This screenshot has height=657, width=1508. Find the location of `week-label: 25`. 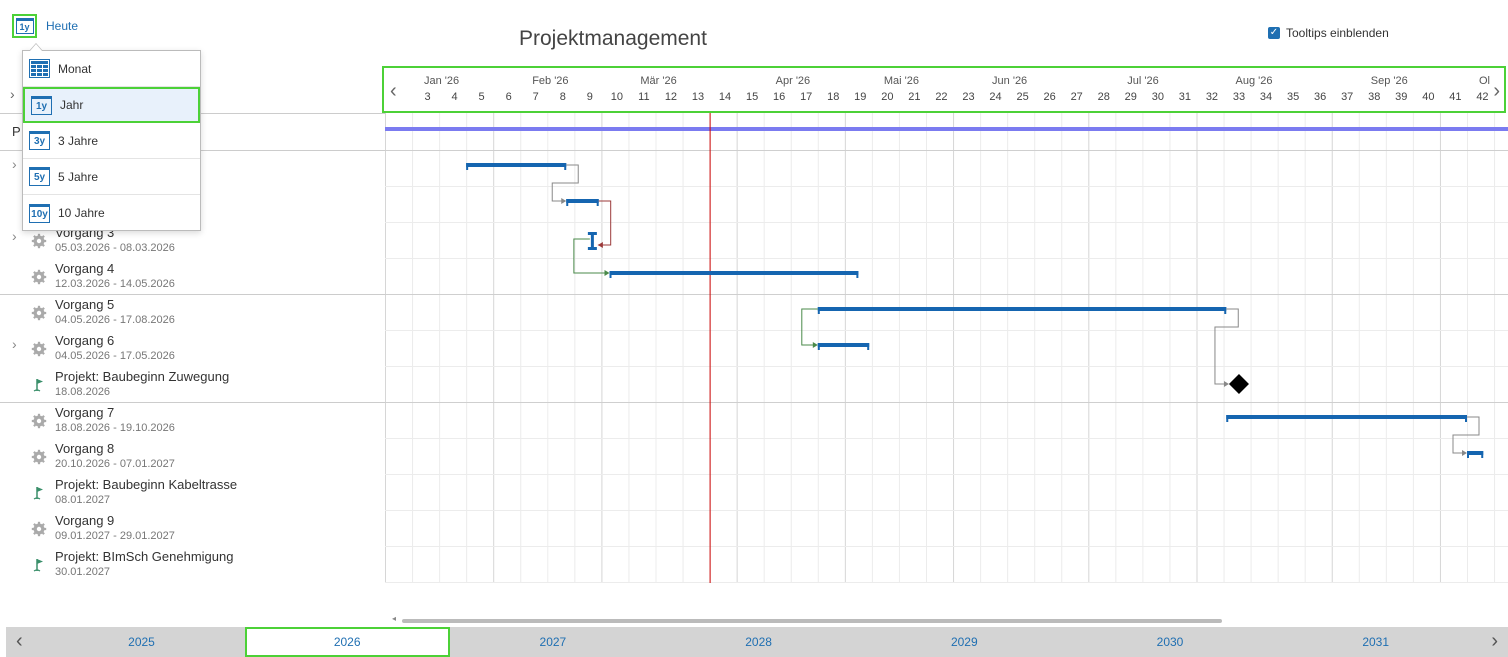

week-label: 25 is located at coordinates (1022, 97).